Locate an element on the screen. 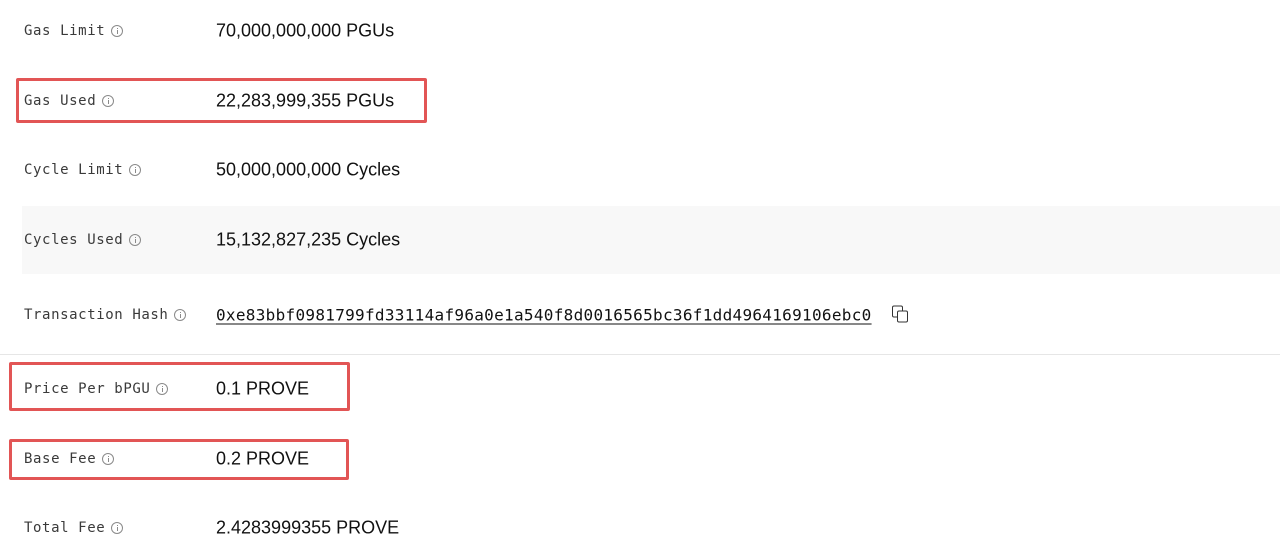 The height and width of the screenshot is (558, 1280). value-price-per-bpgu: 0.1 PROVE is located at coordinates (263, 388).